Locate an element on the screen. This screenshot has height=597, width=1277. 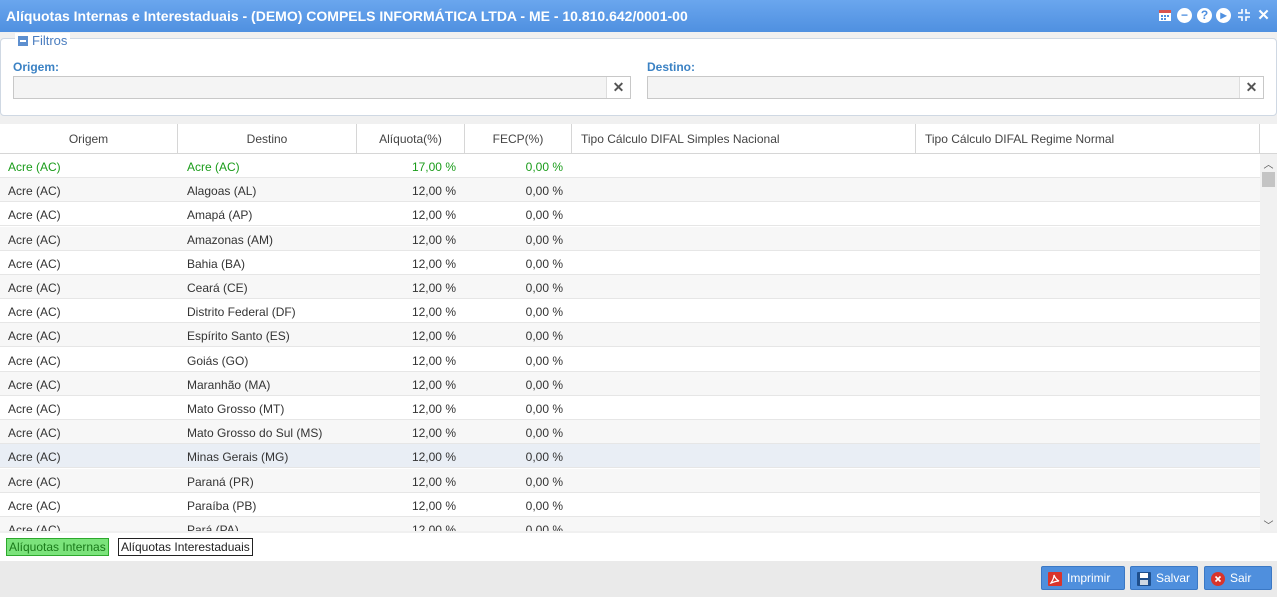
tab-aliquotas-internas: Alíquotas Internas is located at coordinates (57, 547).